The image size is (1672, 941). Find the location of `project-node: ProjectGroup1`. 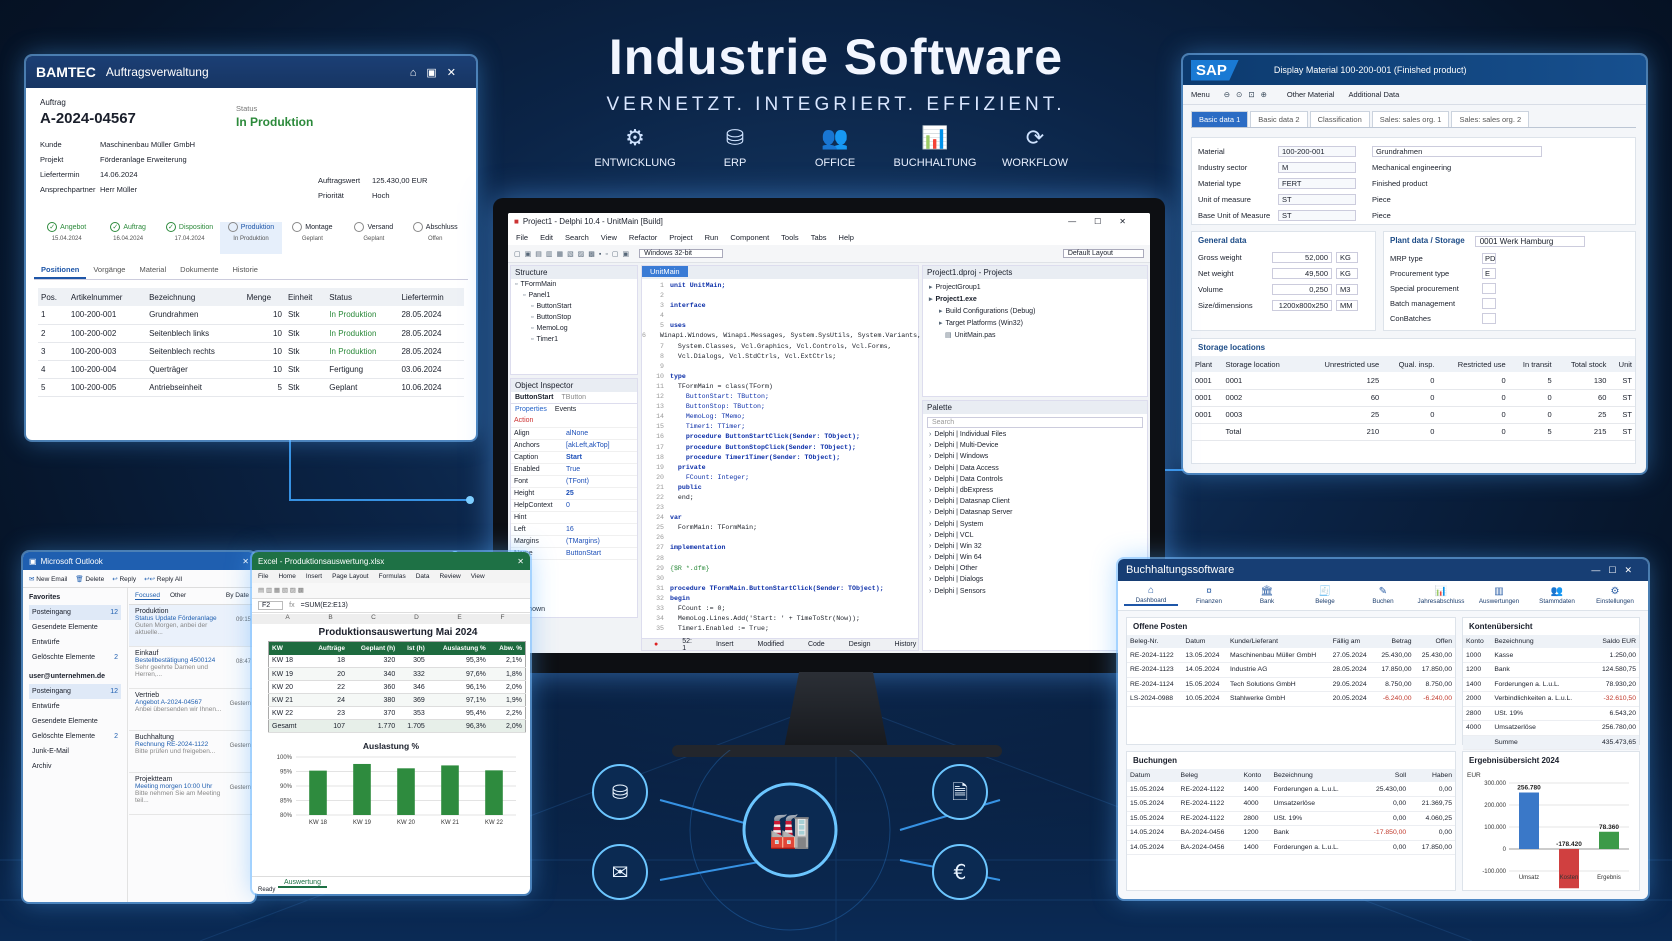

project-node: ProjectGroup1 is located at coordinates (958, 287).